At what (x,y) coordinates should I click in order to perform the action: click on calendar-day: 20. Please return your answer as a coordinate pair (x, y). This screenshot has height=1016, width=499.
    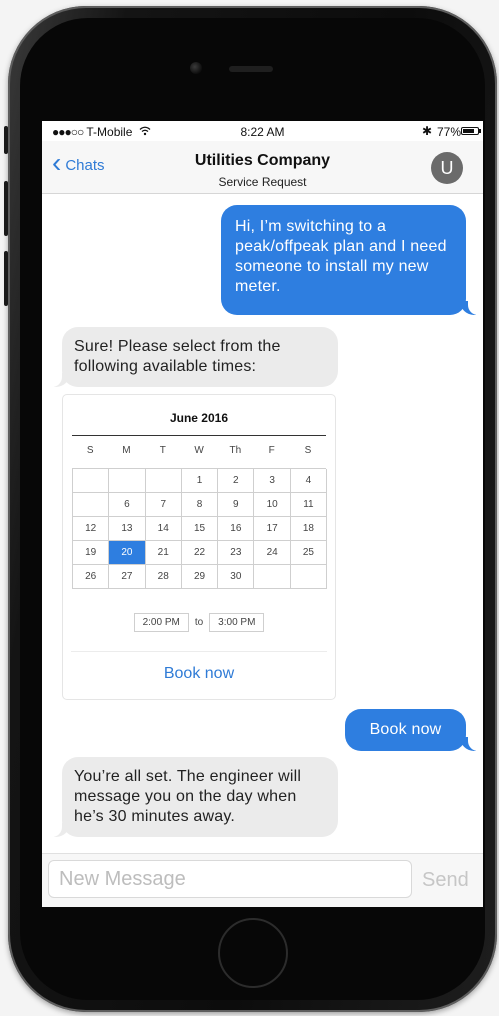
    Looking at the image, I should click on (127, 553).